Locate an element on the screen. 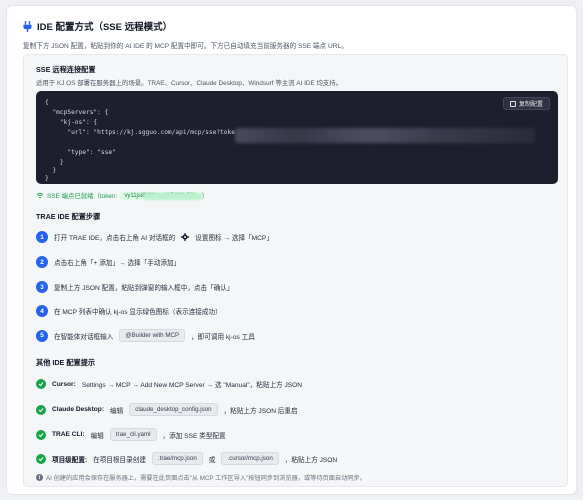  token-badge: vy11jsi8WNw...IAEXWxBX is located at coordinates (161, 195).